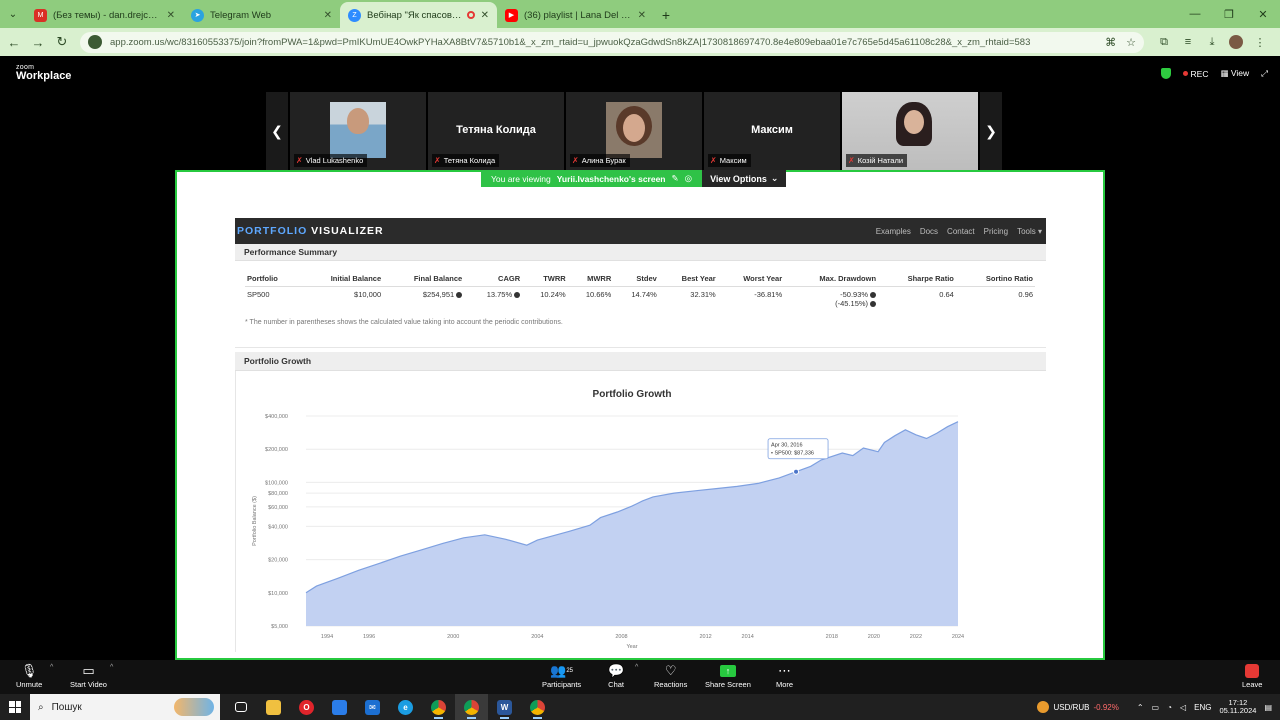  Describe the element at coordinates (961, 231) in the screenshot. I see `nav-contact: Contact` at that location.